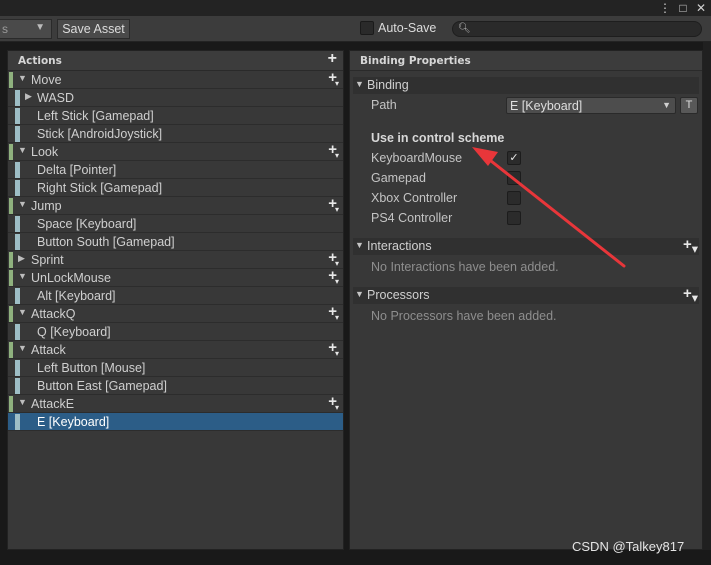 The image size is (711, 565). What do you see at coordinates (690, 295) in the screenshot?
I see `add-processor-button: +▾` at bounding box center [690, 295].